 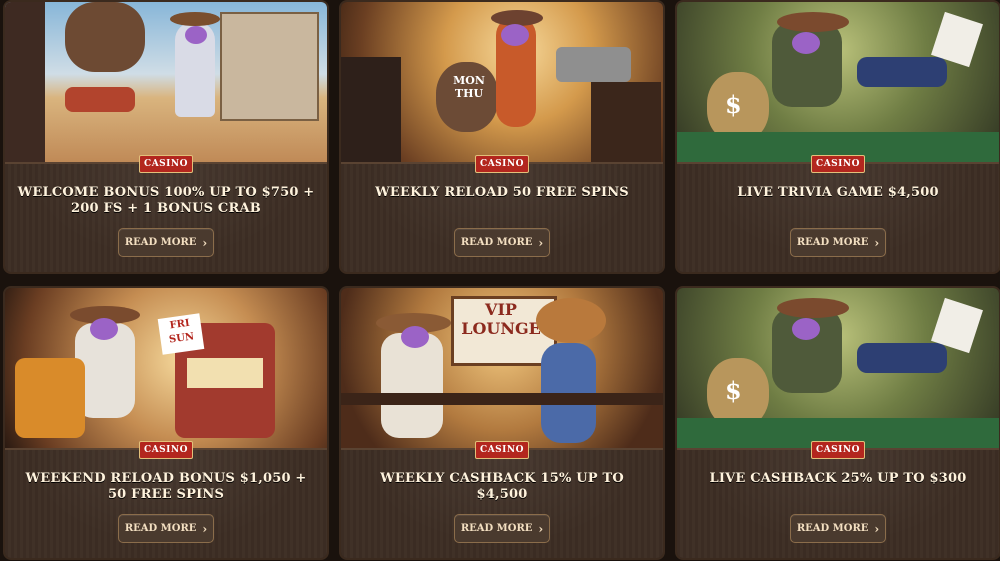 I want to click on promo-title: WEEKLY CASHBACK 15% UP TO $4,500, so click(x=502, y=486).